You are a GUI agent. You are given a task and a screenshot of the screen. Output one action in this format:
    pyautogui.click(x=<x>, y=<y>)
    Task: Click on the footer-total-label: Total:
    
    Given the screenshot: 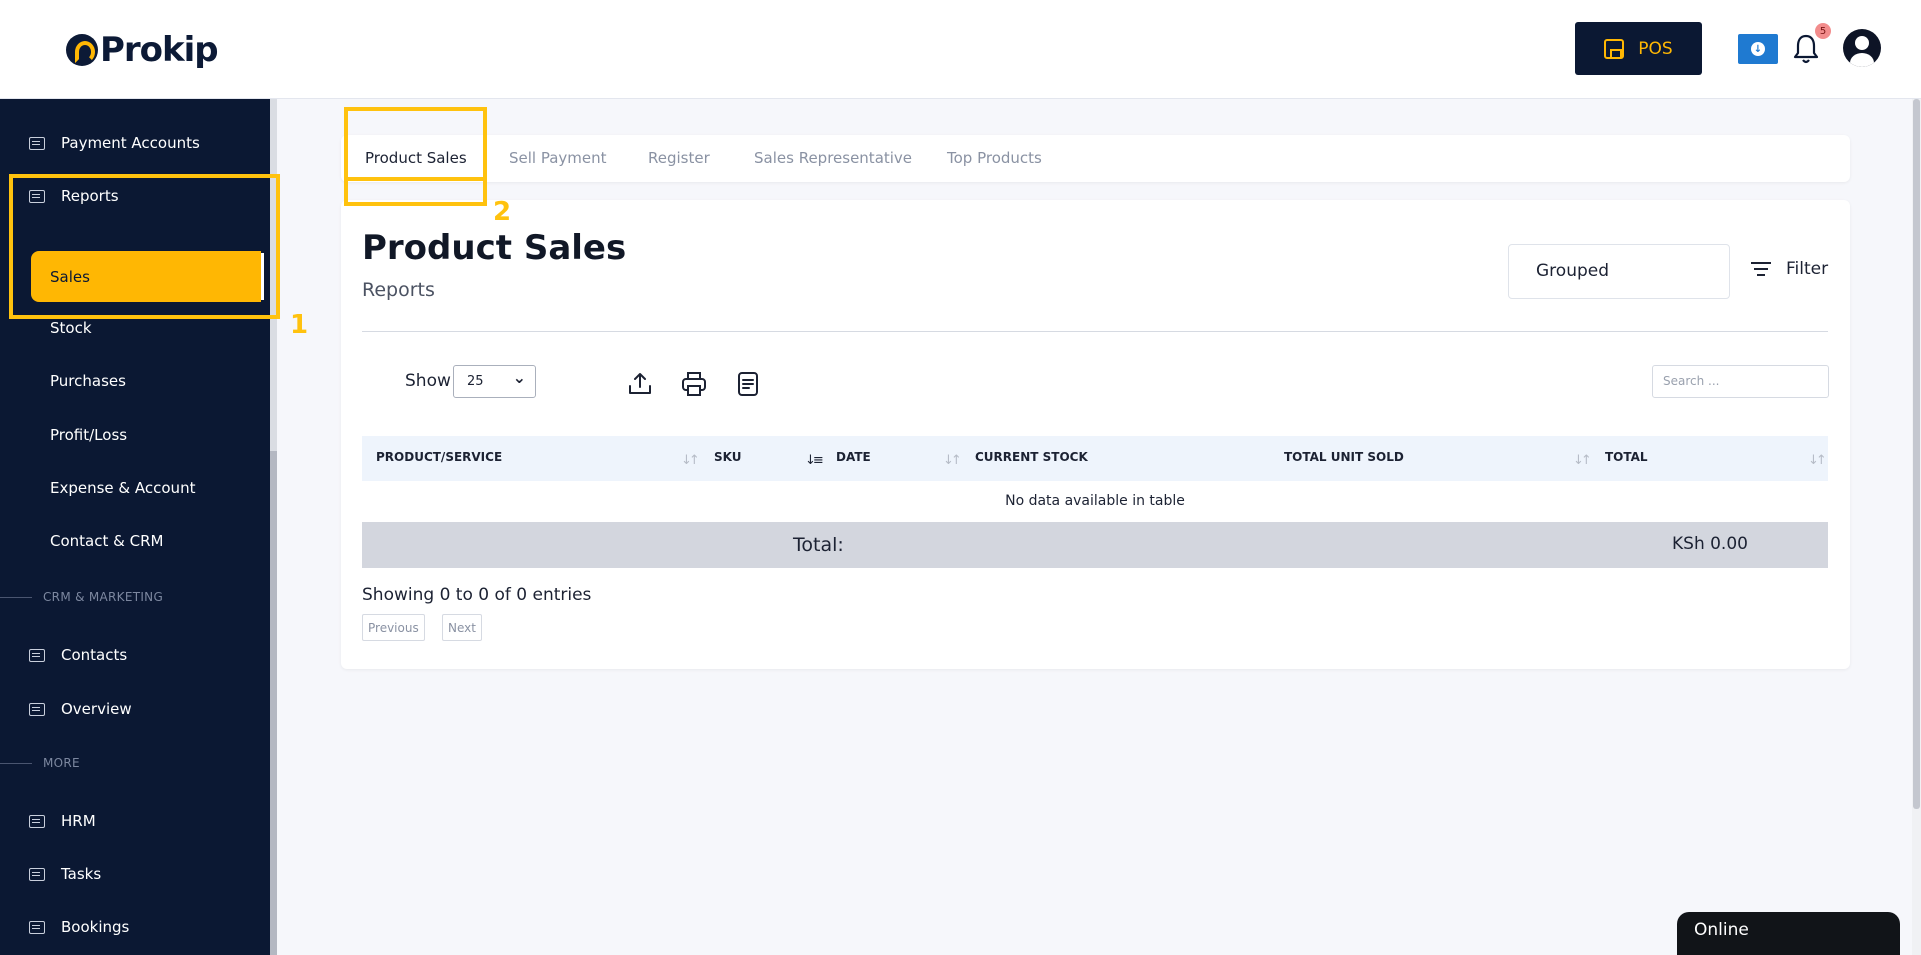 What is the action you would take?
    pyautogui.click(x=818, y=545)
    